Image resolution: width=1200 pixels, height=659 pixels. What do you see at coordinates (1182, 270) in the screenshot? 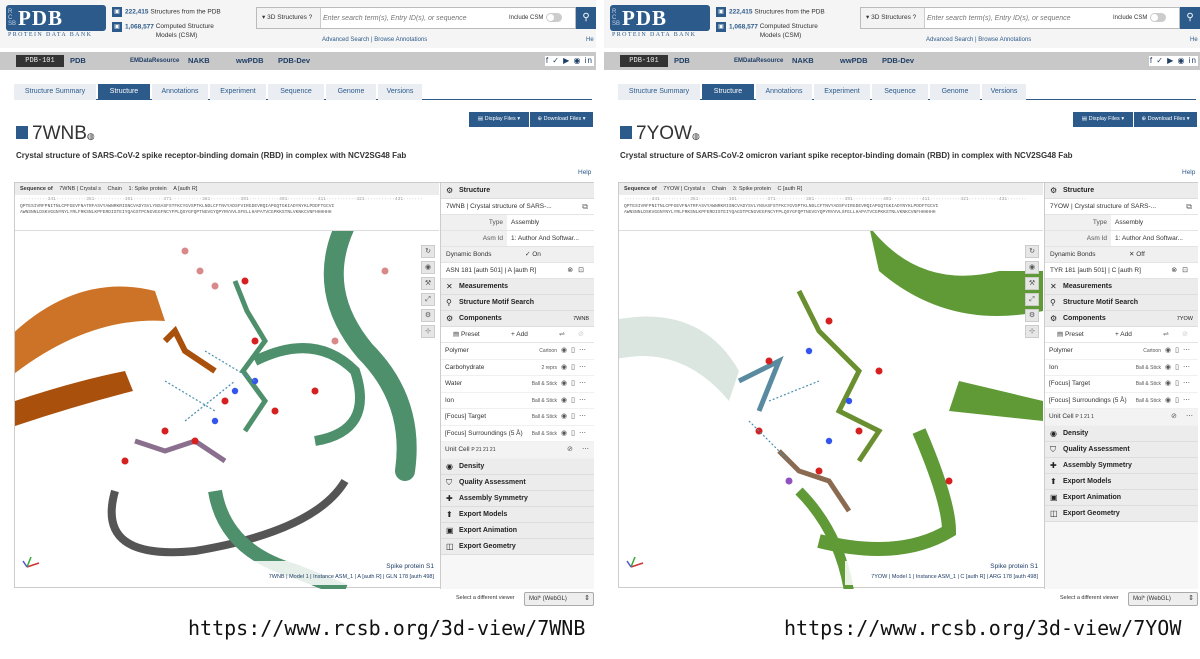
I see `focus-target-icons: ⊗⊡` at bounding box center [1182, 270].